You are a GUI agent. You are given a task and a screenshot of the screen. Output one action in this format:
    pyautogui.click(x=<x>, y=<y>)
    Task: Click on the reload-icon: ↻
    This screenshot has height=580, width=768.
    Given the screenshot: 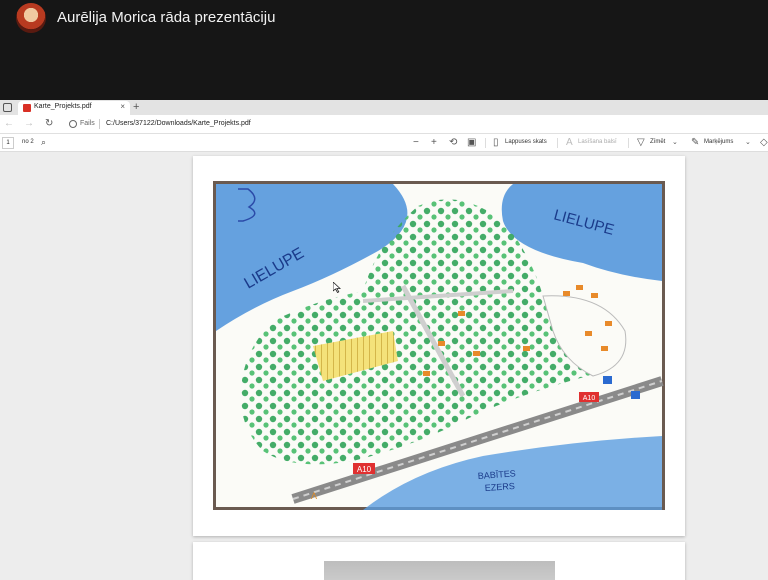 What is the action you would take?
    pyautogui.click(x=49, y=124)
    